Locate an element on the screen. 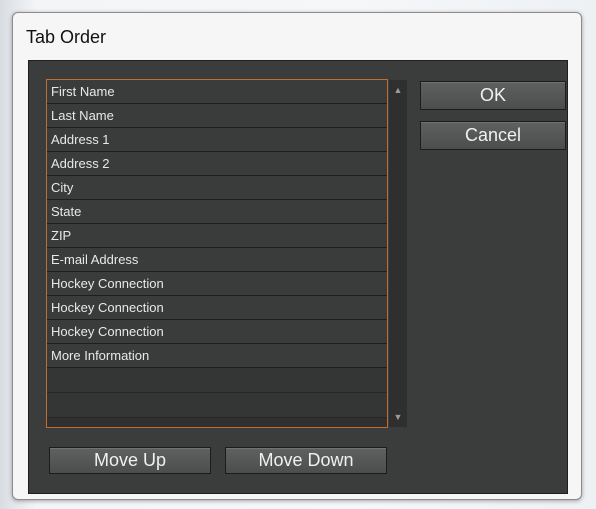 The image size is (596, 509). list-item: Address 1 is located at coordinates (217, 140).